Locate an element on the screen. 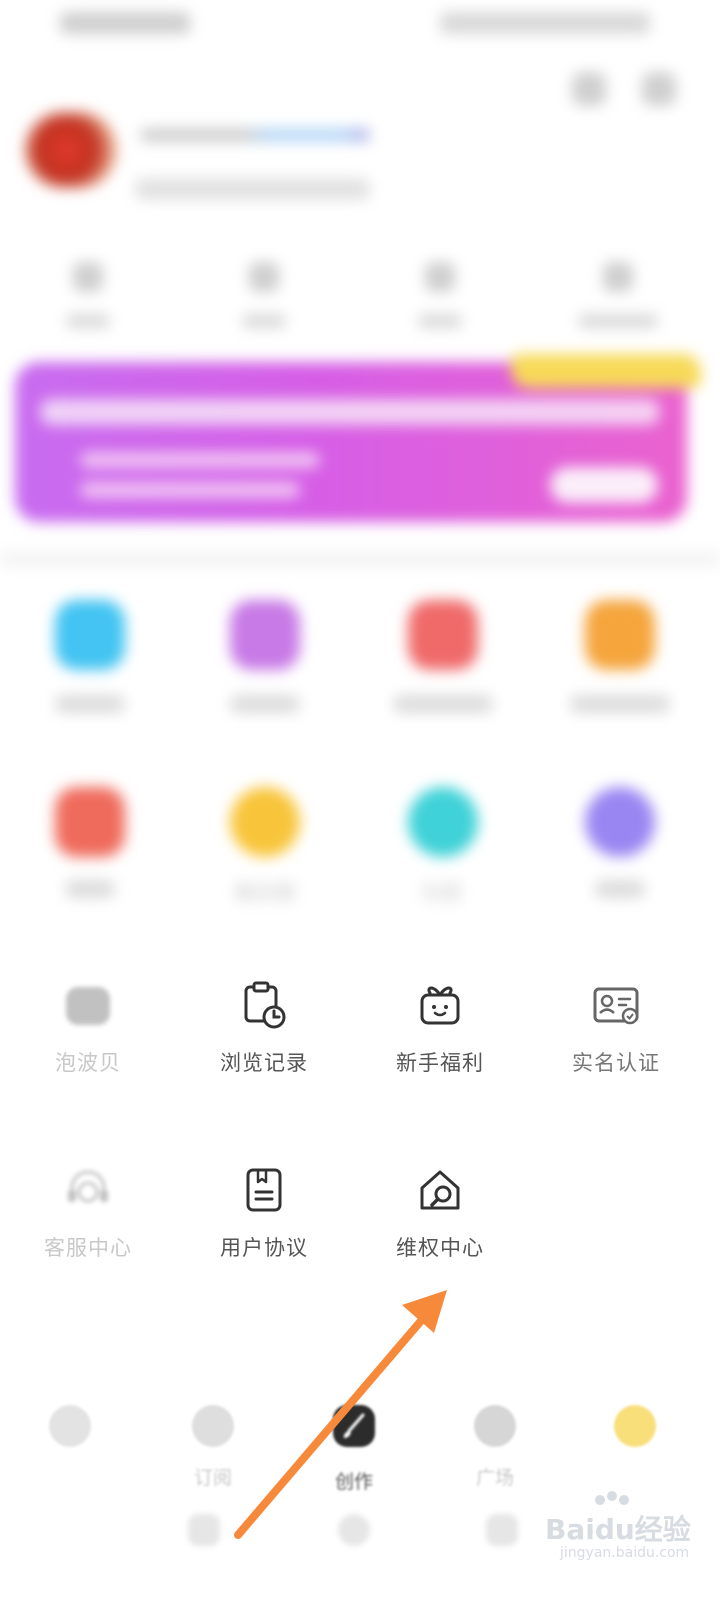 Image resolution: width=720 pixels, height=1600 pixels. watermark-url: jingyan.baidu.com is located at coordinates (625, 1553).